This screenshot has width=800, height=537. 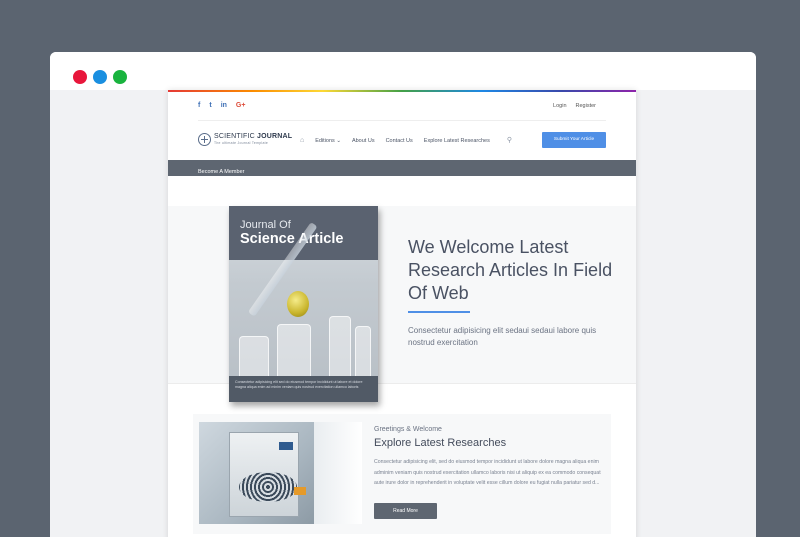 What do you see at coordinates (328, 141) in the screenshot?
I see `nav-item-editions: Editions ⌄` at bounding box center [328, 141].